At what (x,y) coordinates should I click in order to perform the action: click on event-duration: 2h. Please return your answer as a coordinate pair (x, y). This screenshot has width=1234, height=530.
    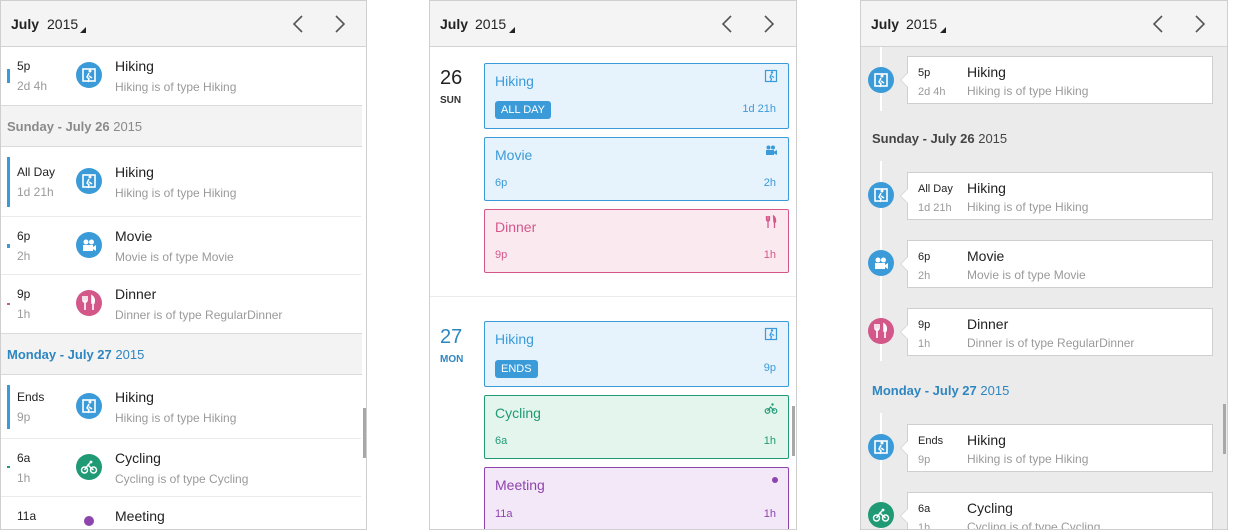
    Looking at the image, I should click on (769, 183).